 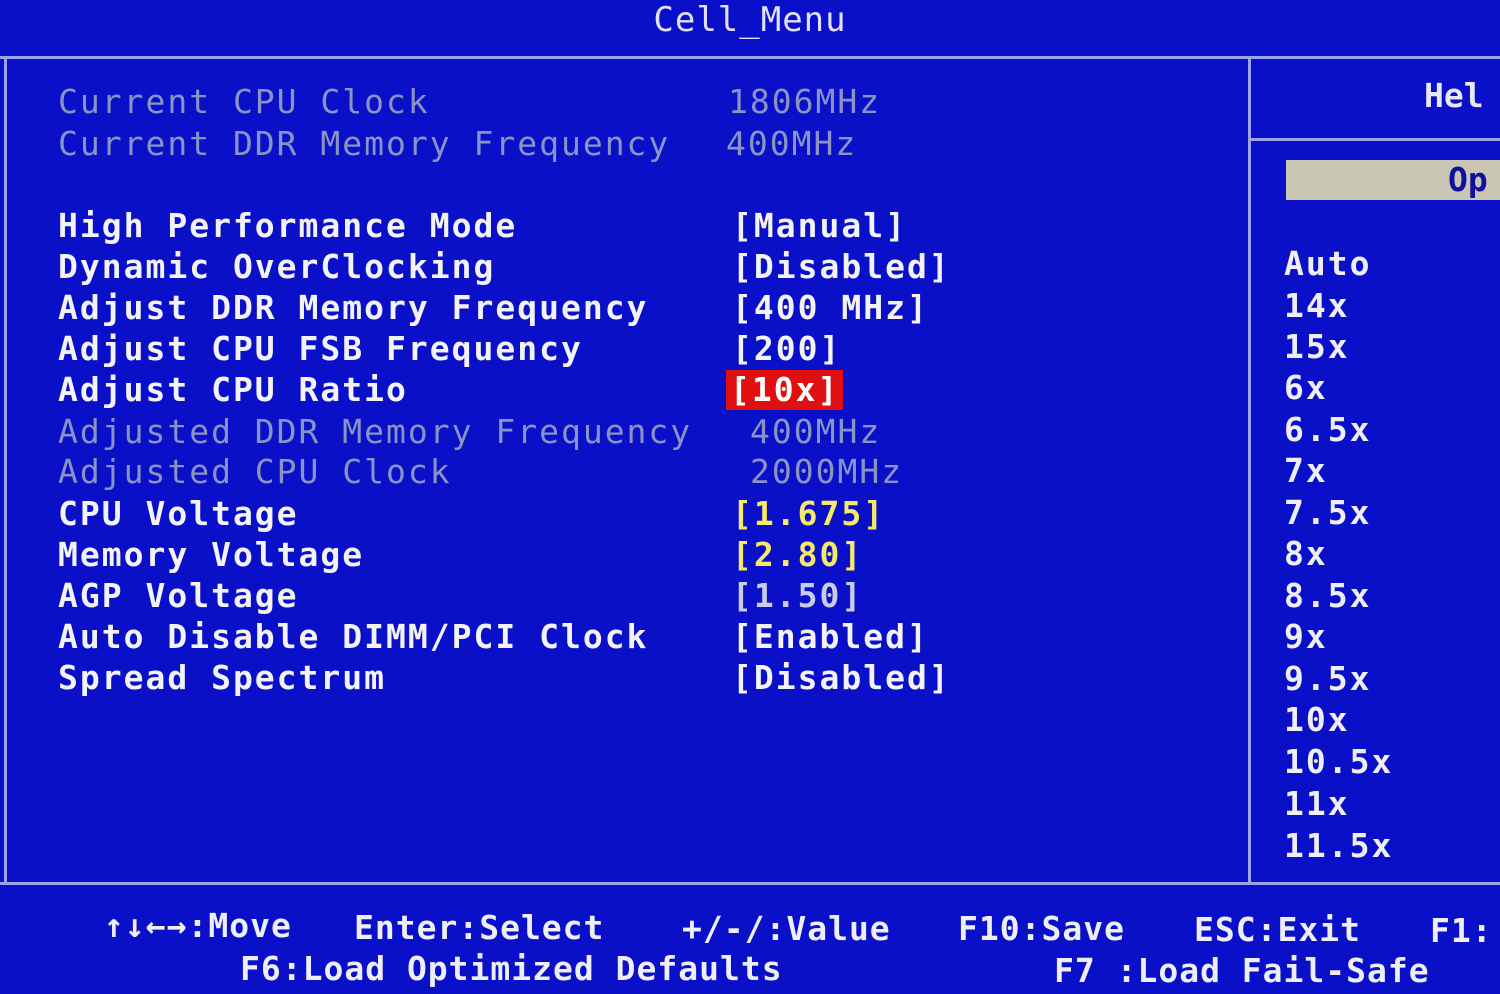 What do you see at coordinates (786, 928) in the screenshot?
I see `footer-value-hint: +/-/:Value` at bounding box center [786, 928].